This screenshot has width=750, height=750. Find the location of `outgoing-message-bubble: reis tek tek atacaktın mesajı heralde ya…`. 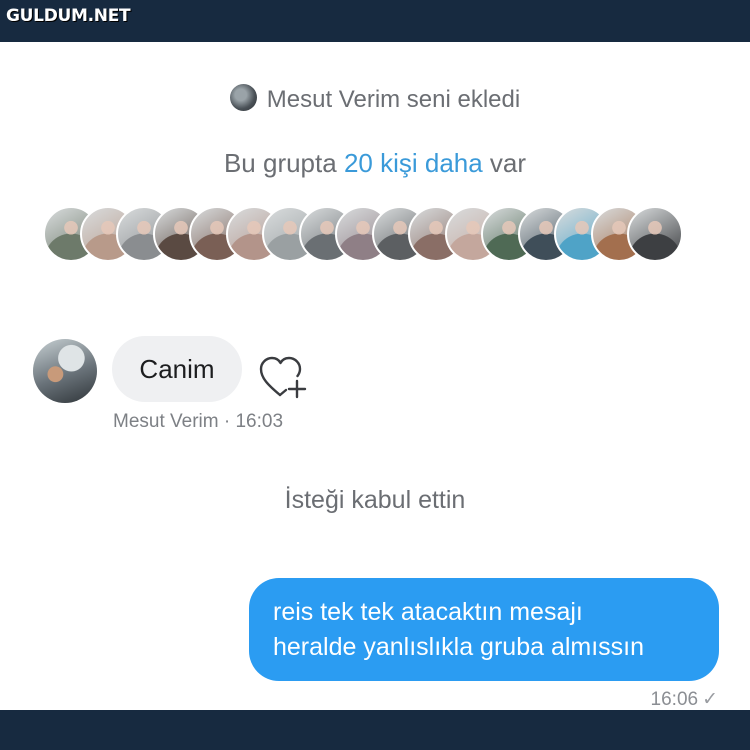

outgoing-message-bubble: reis tek tek atacaktın mesajı heralde ya… is located at coordinates (484, 629).